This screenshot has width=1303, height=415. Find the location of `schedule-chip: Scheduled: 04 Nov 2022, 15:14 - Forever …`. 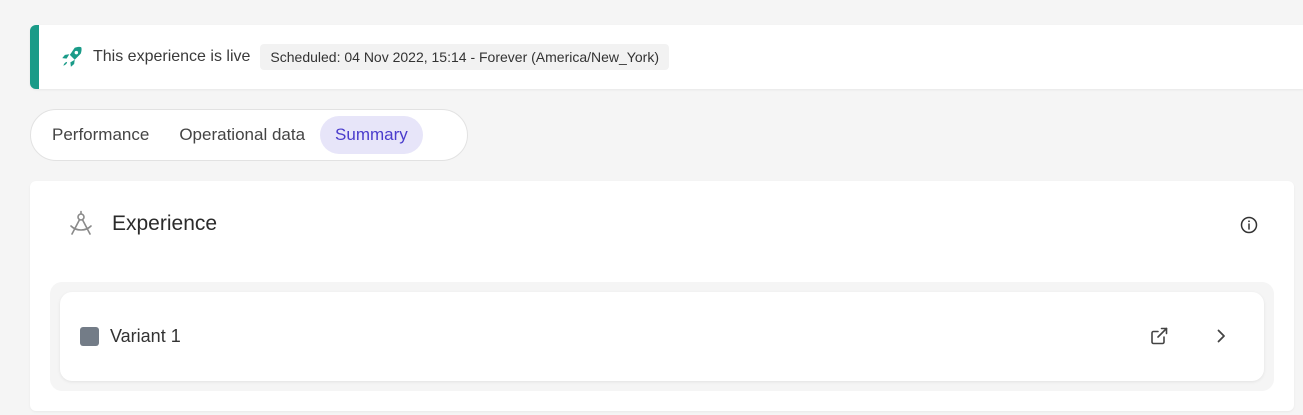

schedule-chip: Scheduled: 04 Nov 2022, 15:14 - Forever … is located at coordinates (464, 57).